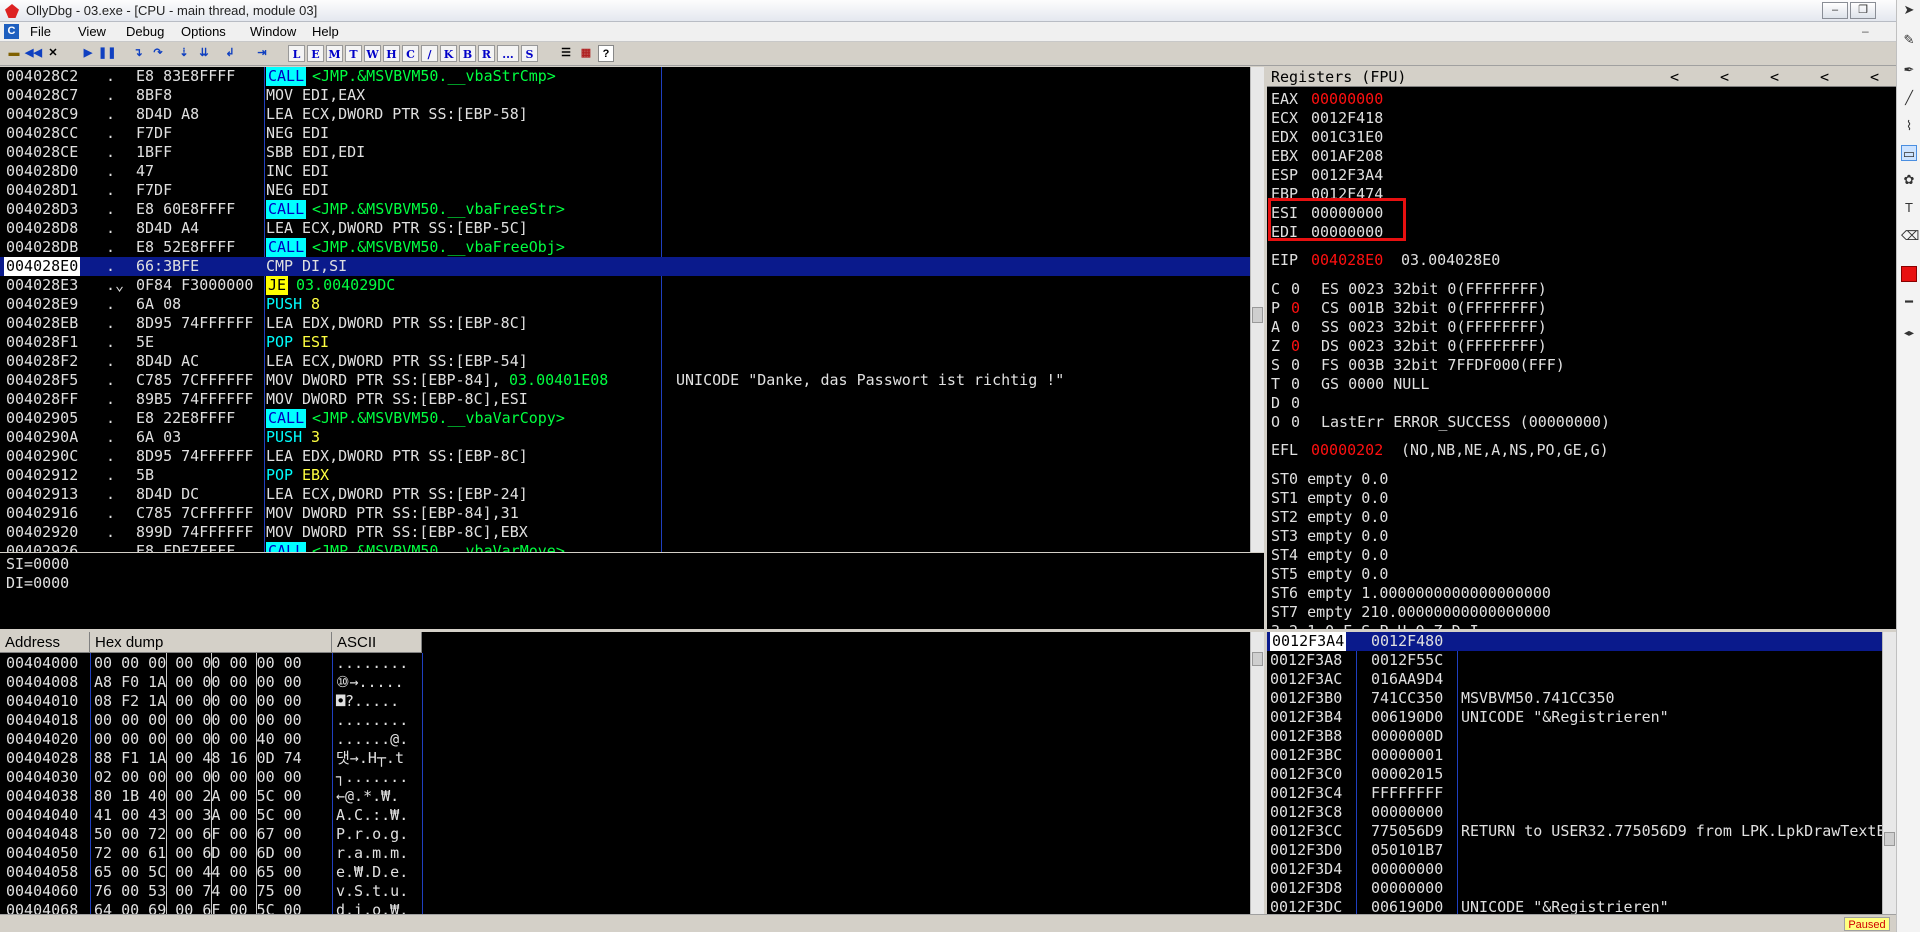 The width and height of the screenshot is (1920, 932). Describe the element at coordinates (1574, 869) in the screenshot. I see `stack-row: 0012F3D4 00000000` at that location.